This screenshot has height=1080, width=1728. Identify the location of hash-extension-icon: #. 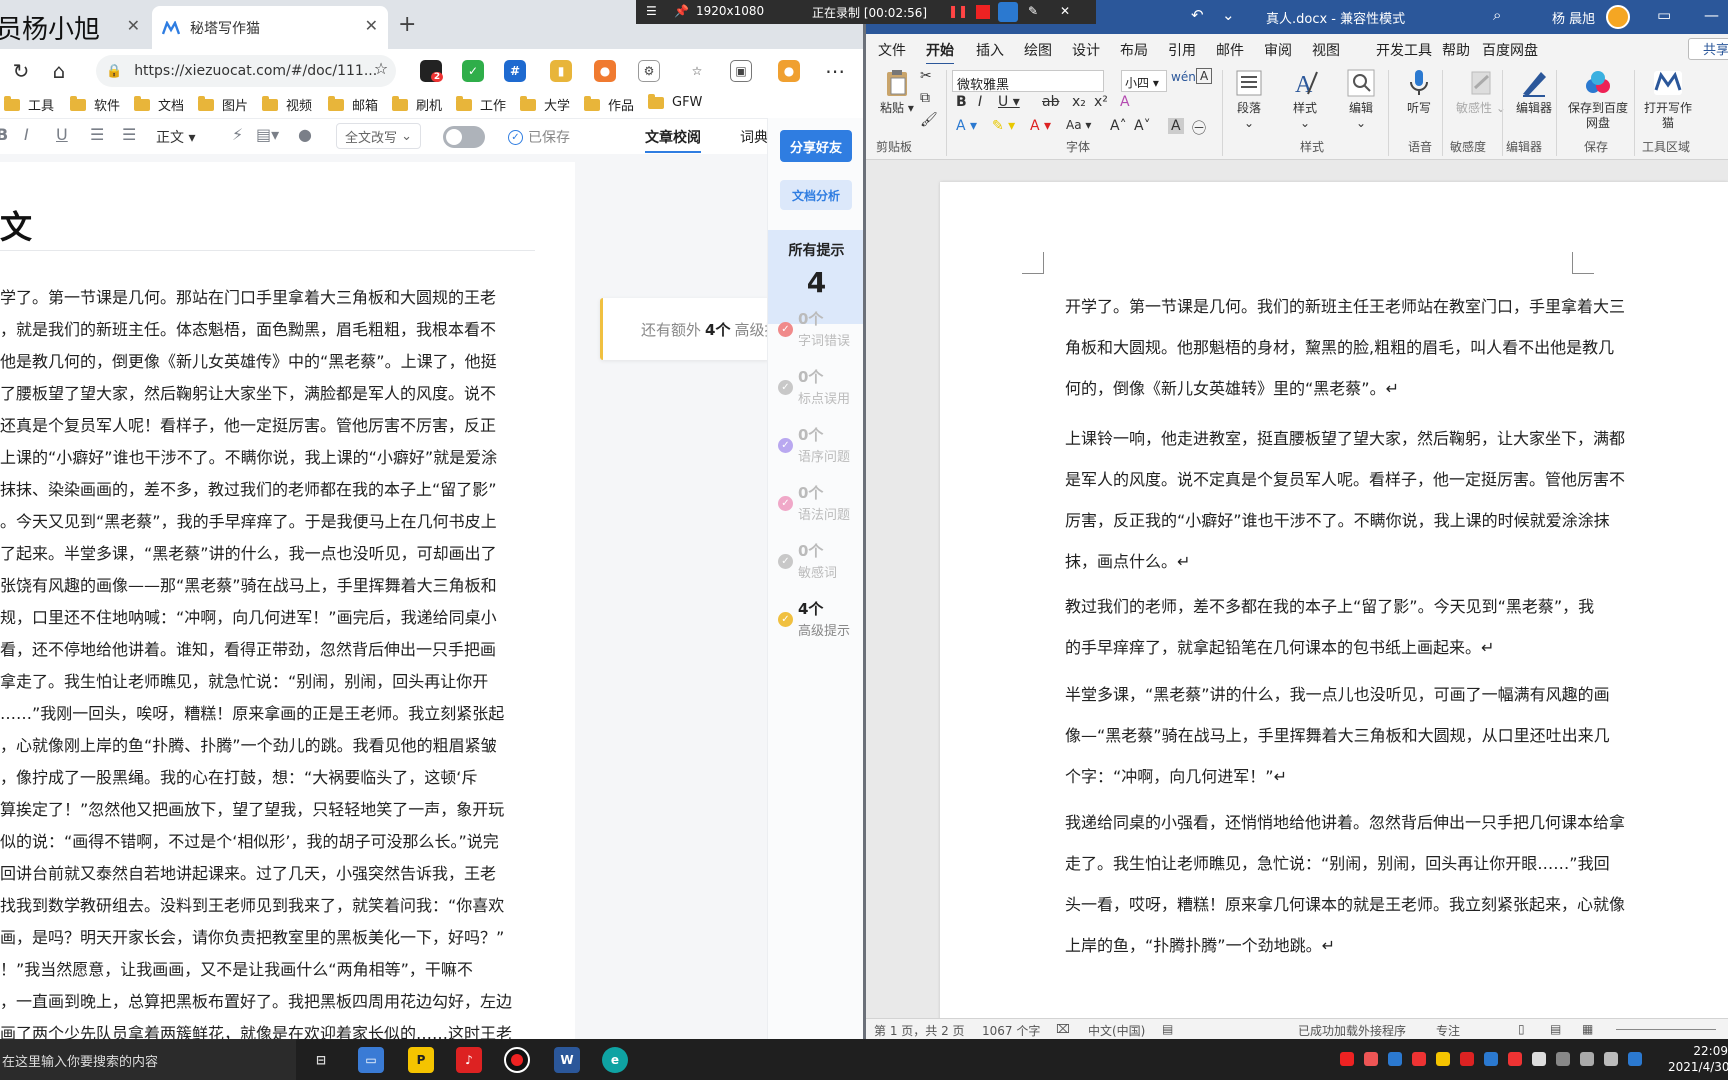
(515, 71).